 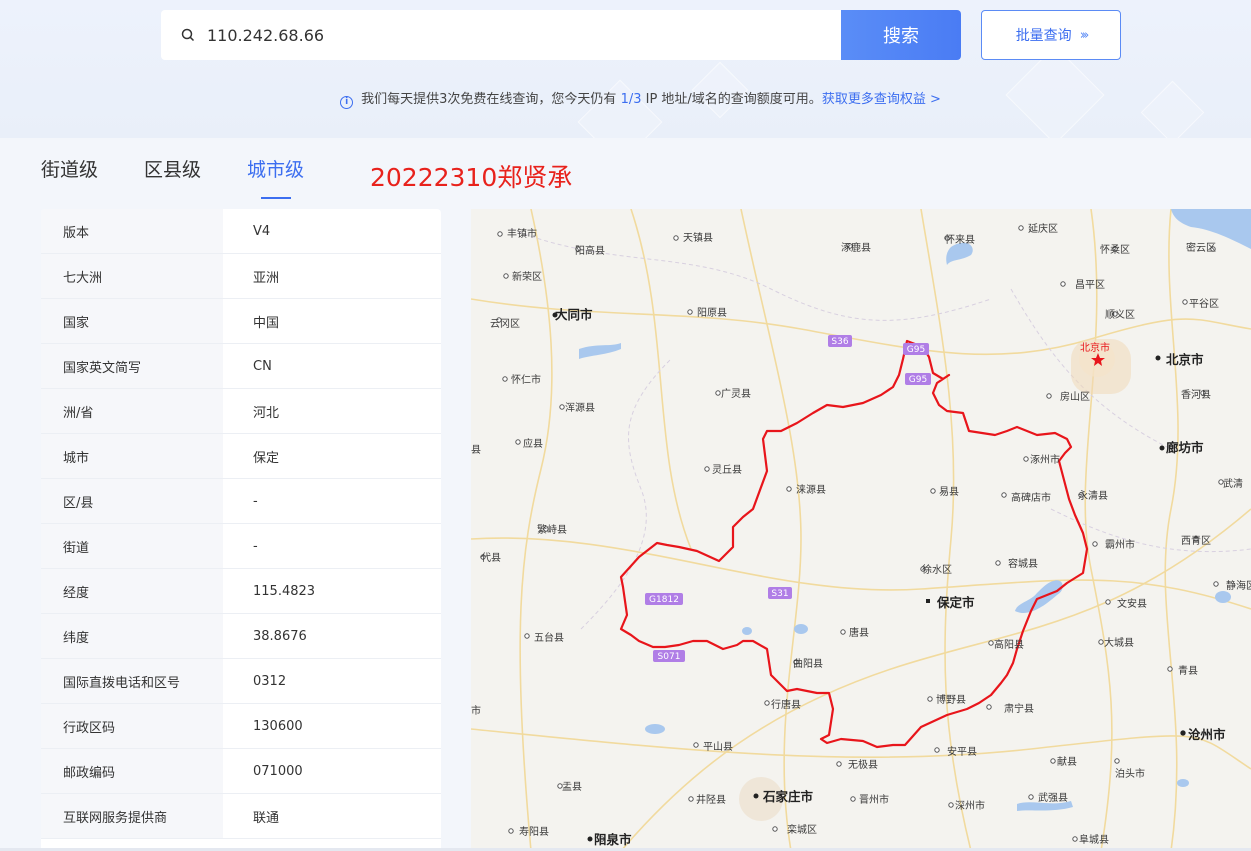 I want to click on map-label: 盂县, so click(x=572, y=787).